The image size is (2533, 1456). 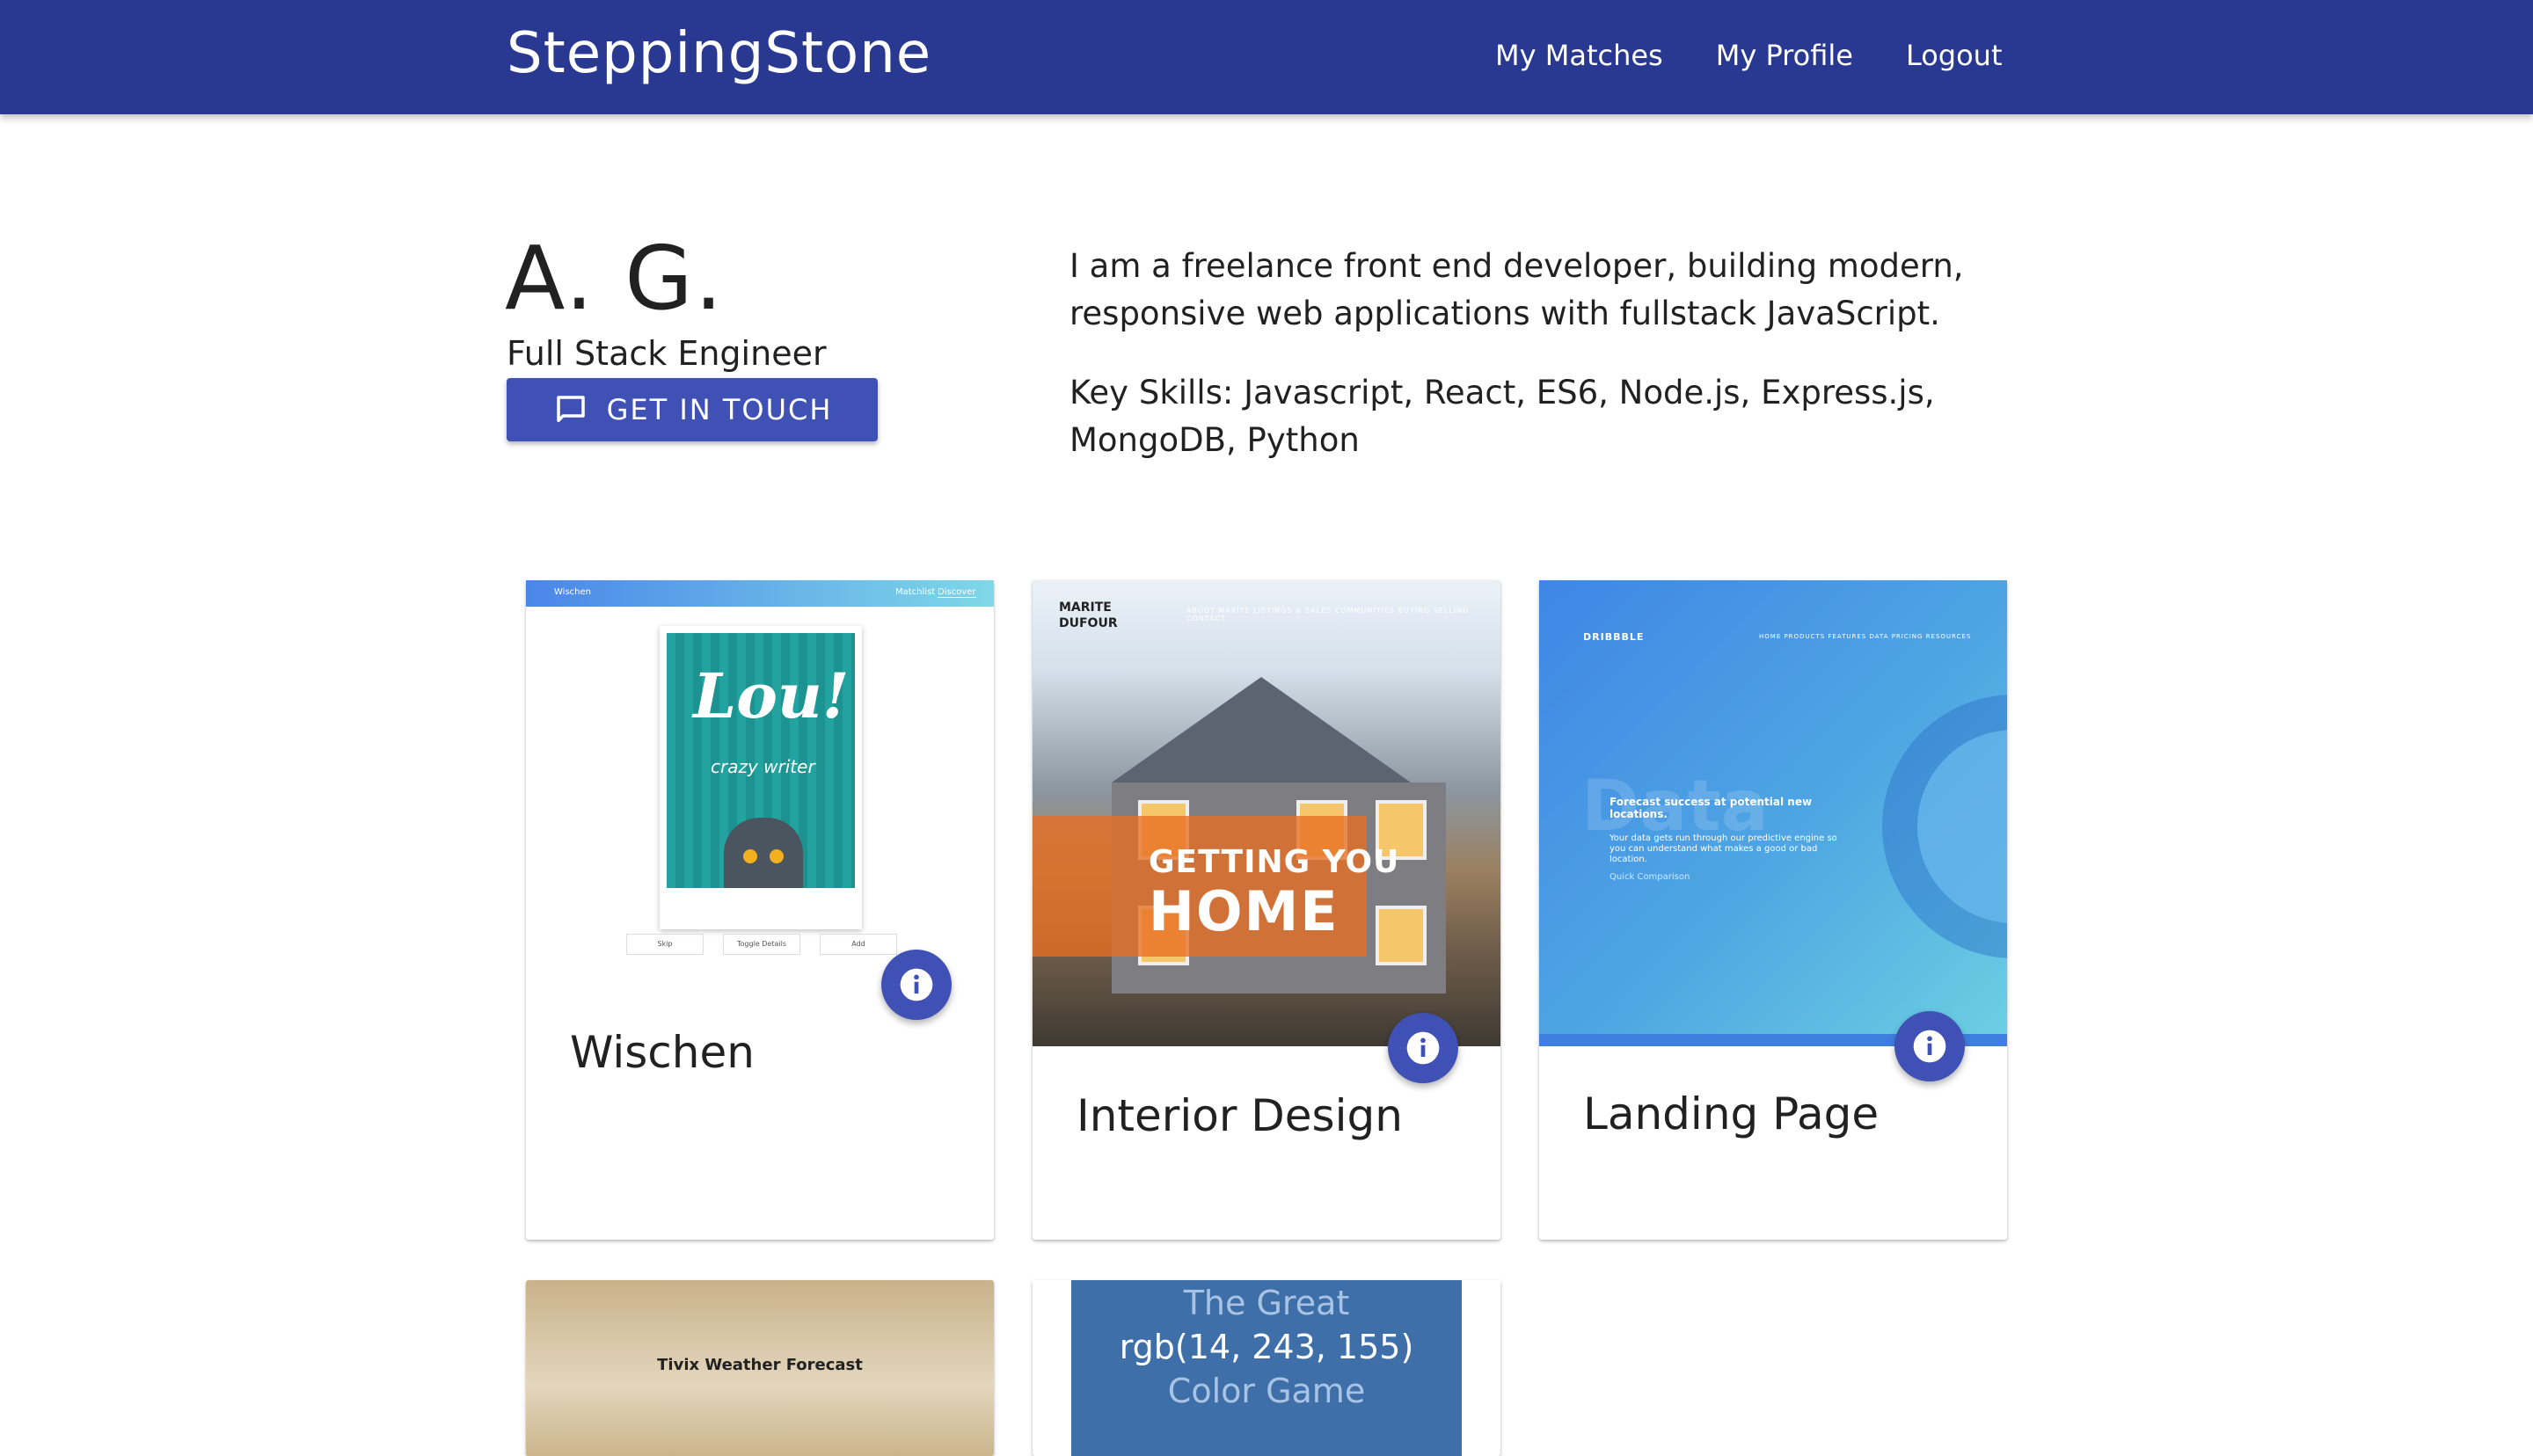 I want to click on thumb-line-2: rgb(14, 243, 155), so click(x=1266, y=1347).